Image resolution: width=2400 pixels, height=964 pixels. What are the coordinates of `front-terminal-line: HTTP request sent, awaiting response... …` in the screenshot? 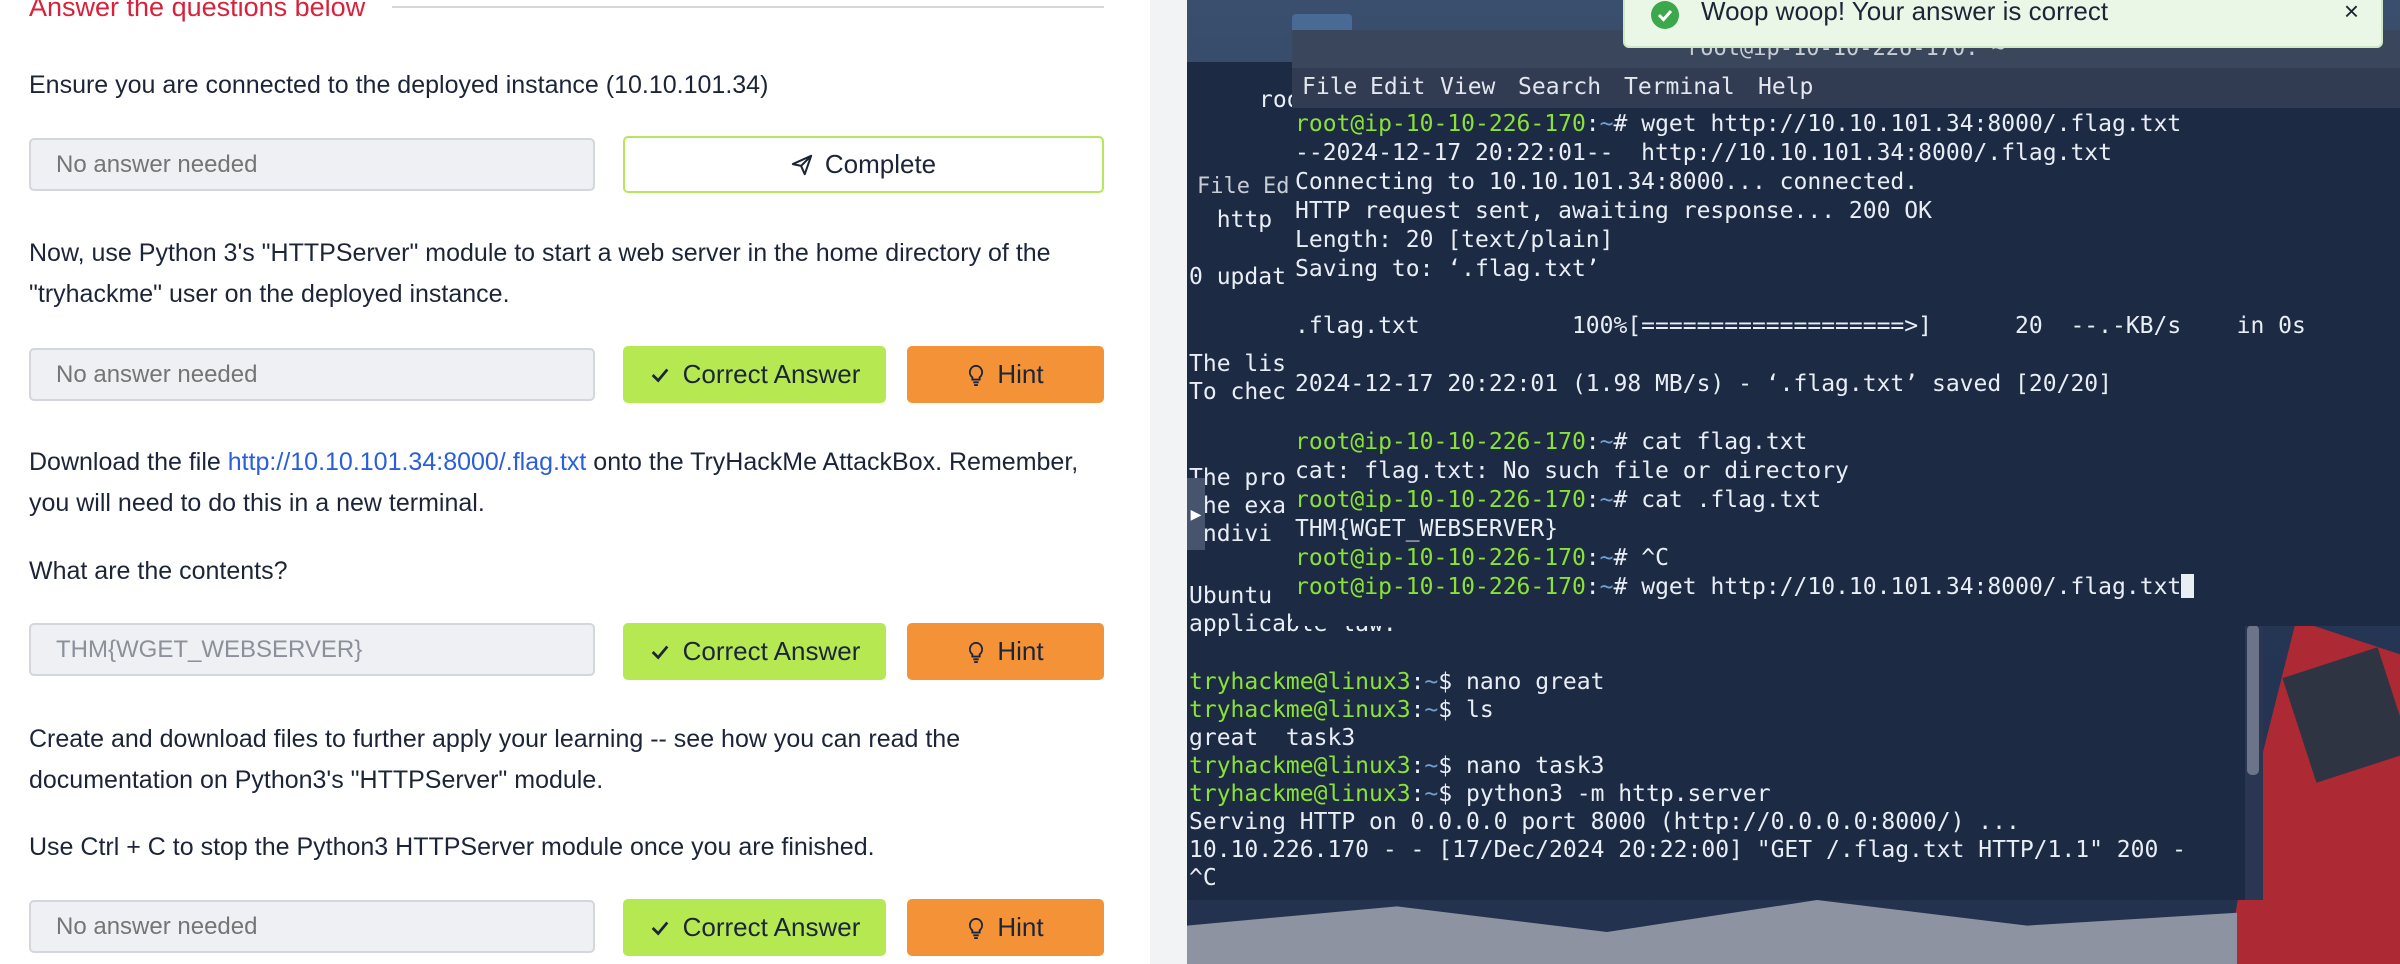 It's located at (1613, 211).